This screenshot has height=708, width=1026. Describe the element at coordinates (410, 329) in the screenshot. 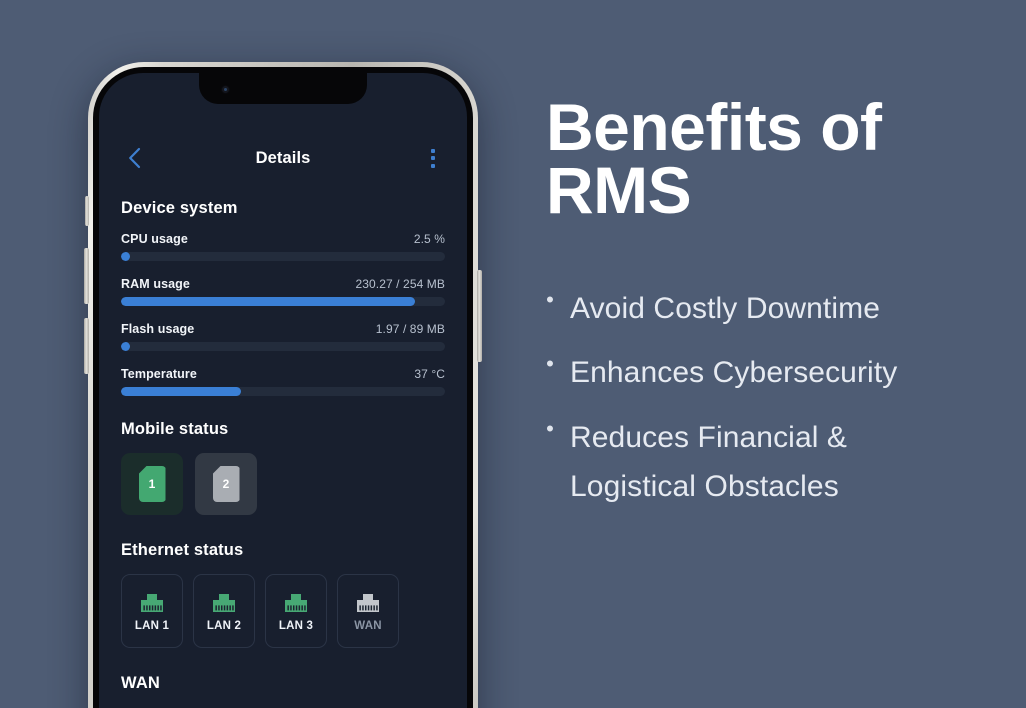

I see `metric-value: 1.97 / 89 MB` at that location.